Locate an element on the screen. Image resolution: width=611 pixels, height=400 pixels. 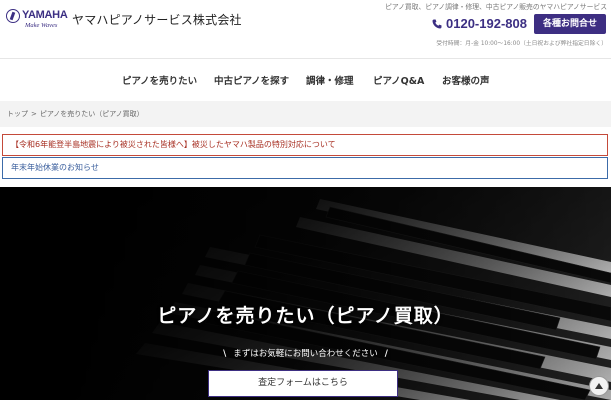
site-tagline: ピアノ買取、ピアノ調律・修理、中古ピアノ販売のヤマハピアノサービス is located at coordinates (496, 7).